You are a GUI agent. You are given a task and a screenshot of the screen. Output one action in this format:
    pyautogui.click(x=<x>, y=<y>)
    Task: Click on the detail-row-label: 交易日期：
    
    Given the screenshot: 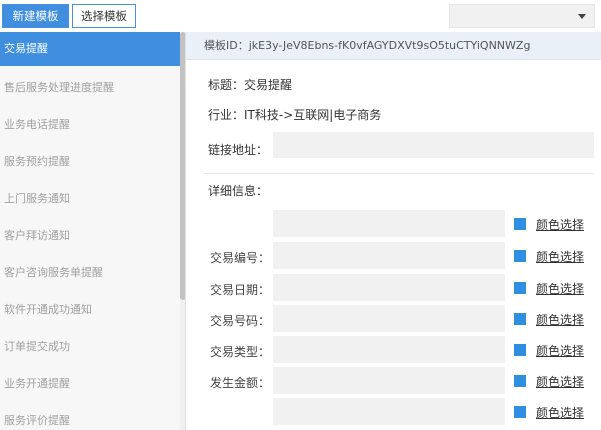 What is the action you would take?
    pyautogui.click(x=239, y=290)
    